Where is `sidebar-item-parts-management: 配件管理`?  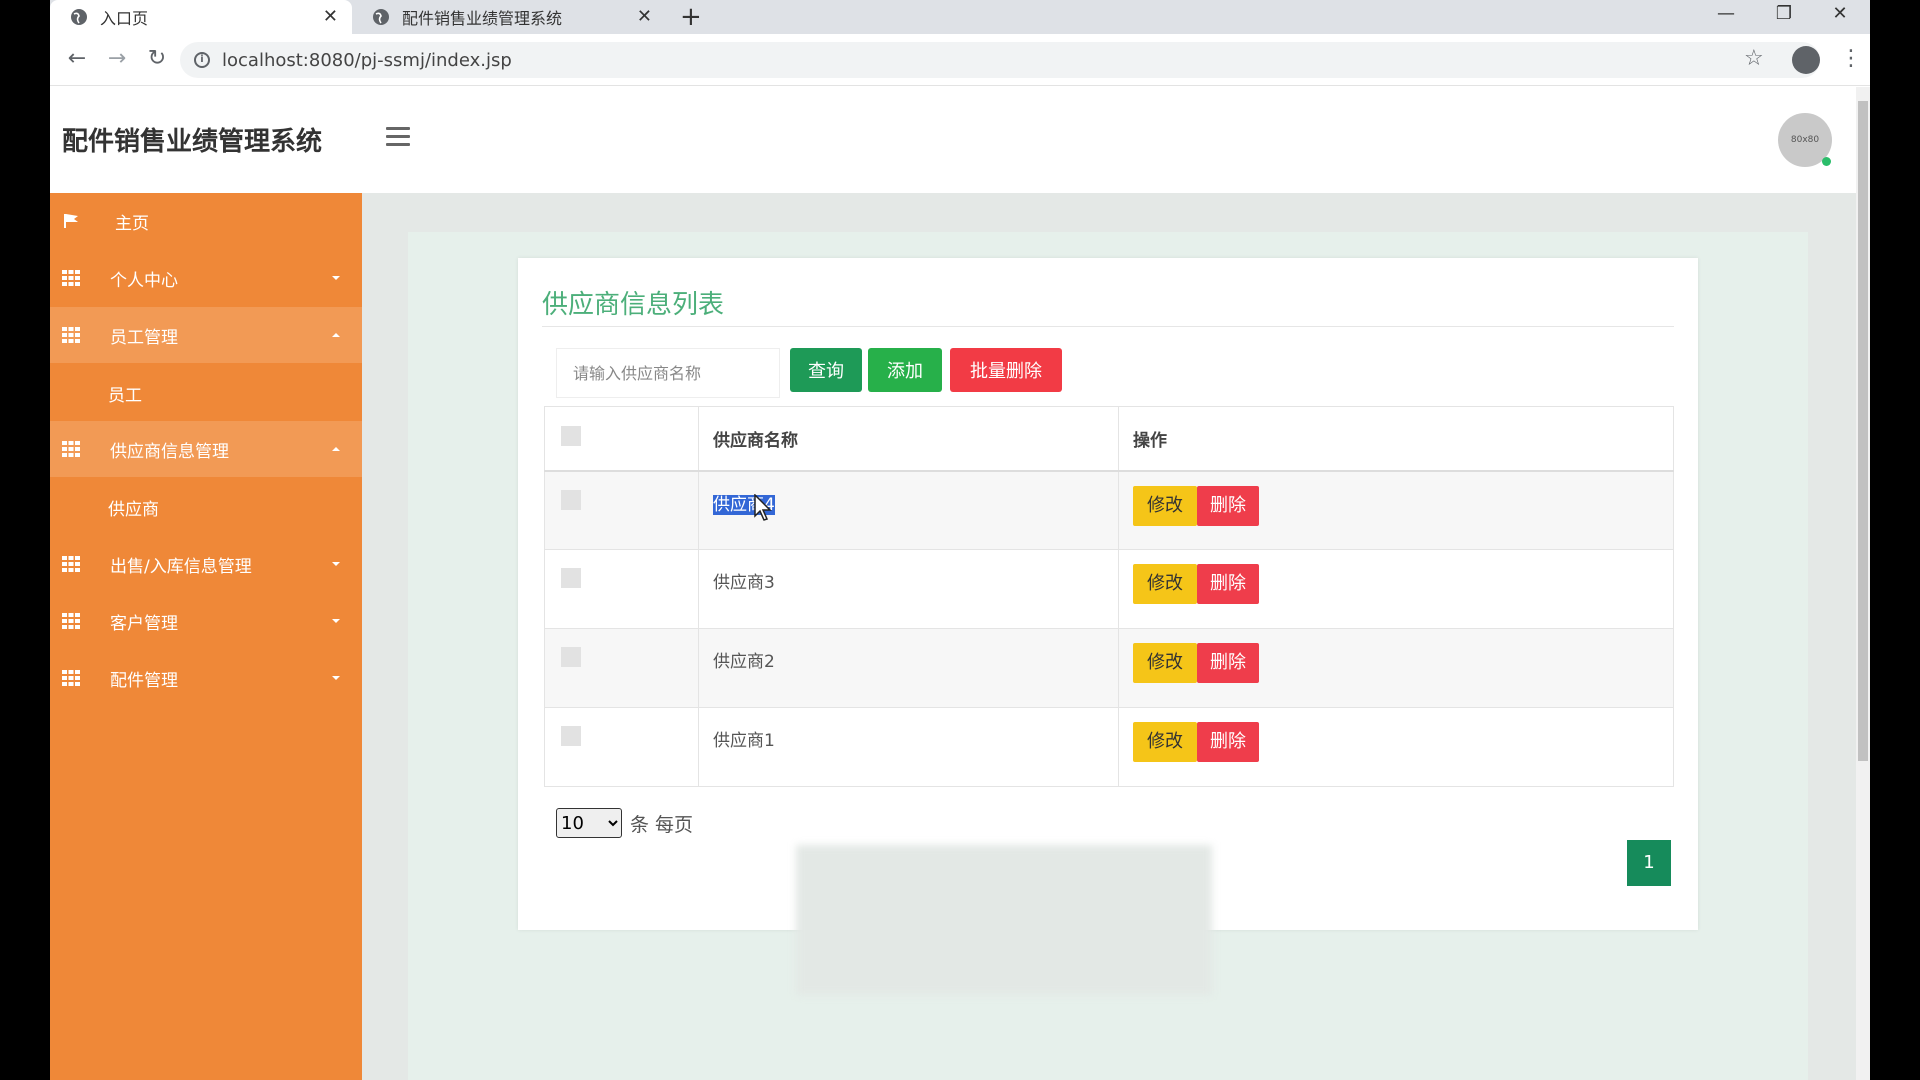
sidebar-item-parts-management: 配件管理 is located at coordinates (206, 678).